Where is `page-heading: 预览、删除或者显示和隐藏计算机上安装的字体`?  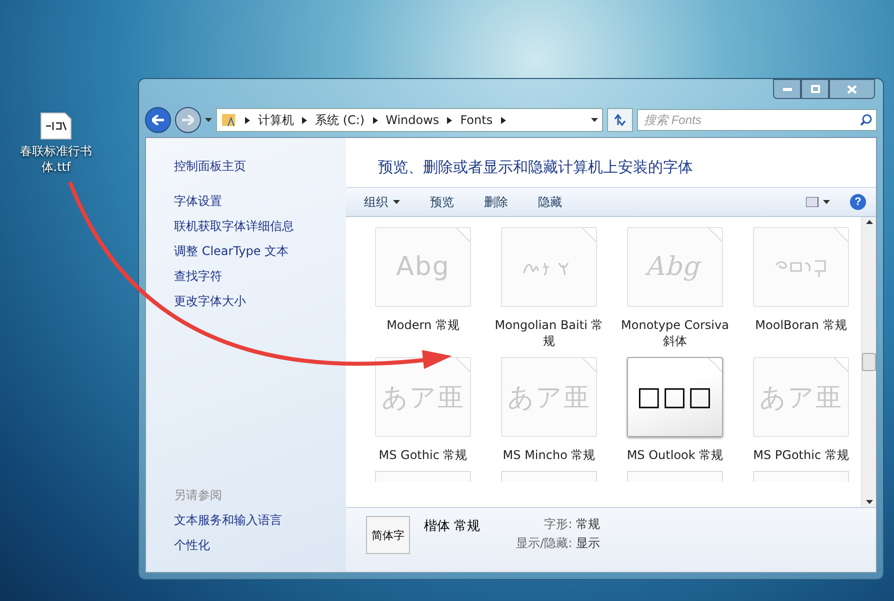
page-heading: 预览、删除或者显示和隐藏计算机上安装的字体 is located at coordinates (535, 167).